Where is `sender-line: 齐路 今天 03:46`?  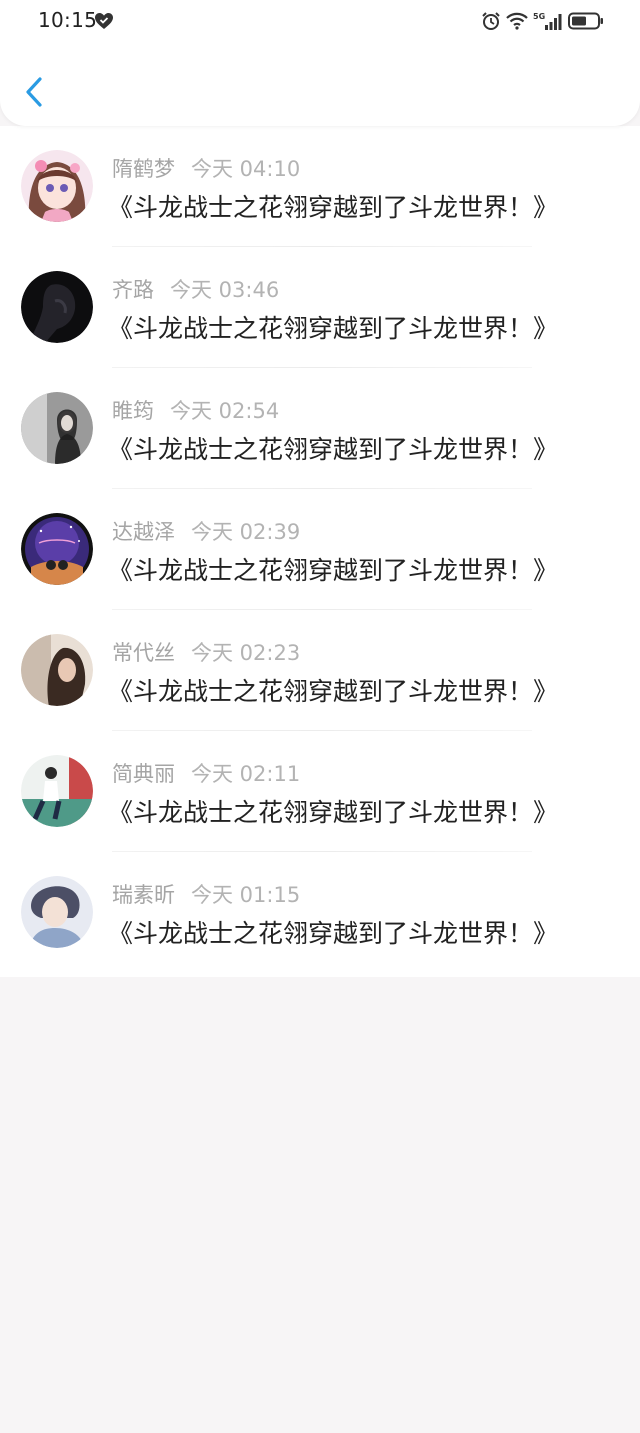 sender-line: 齐路 今天 03:46 is located at coordinates (195, 289).